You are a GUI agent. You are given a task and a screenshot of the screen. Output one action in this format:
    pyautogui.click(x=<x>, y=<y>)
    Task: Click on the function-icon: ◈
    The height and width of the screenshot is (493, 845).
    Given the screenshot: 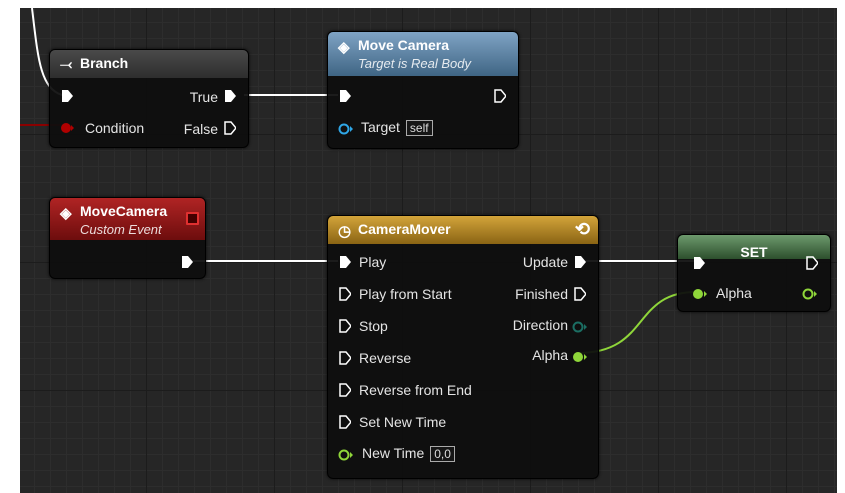 What is the action you would take?
    pyautogui.click(x=344, y=47)
    